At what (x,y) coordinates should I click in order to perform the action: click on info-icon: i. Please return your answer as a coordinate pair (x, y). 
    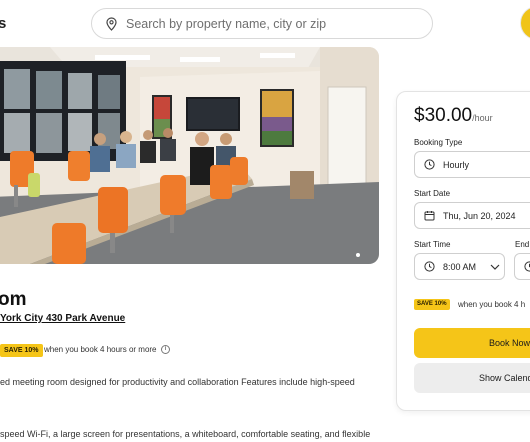
    Looking at the image, I should click on (165, 349).